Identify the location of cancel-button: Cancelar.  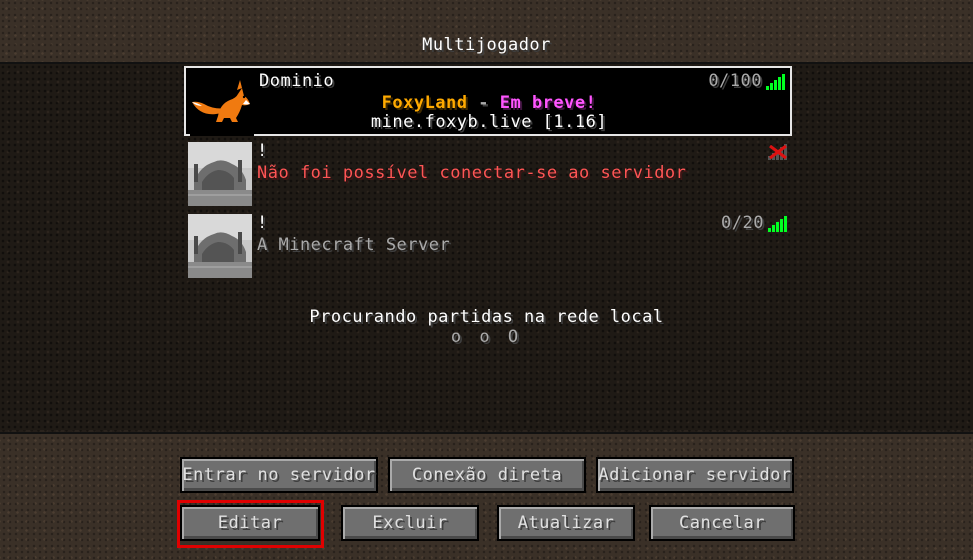
(722, 523).